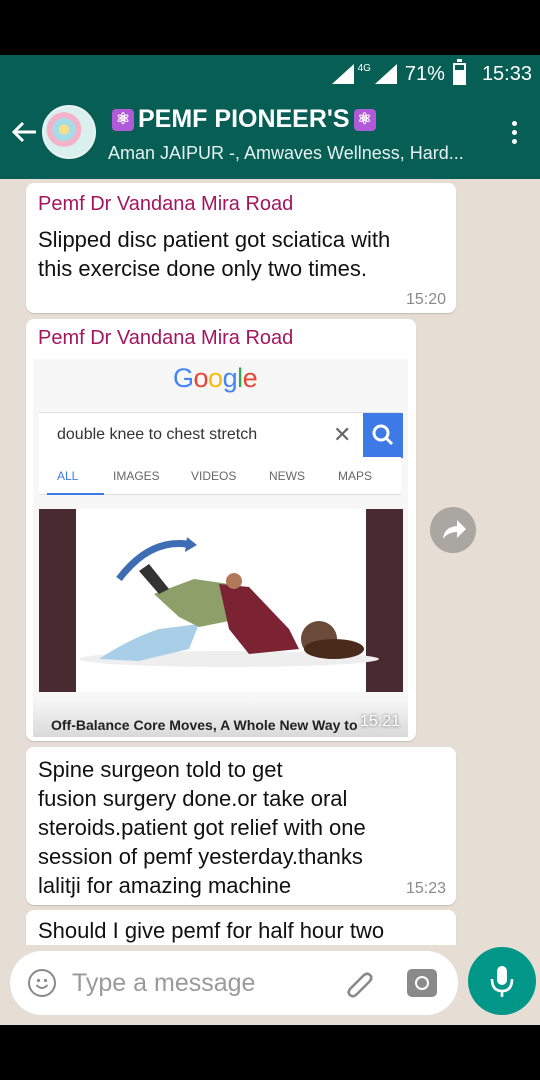 The width and height of the screenshot is (540, 1080). Describe the element at coordinates (270, 1052) in the screenshot. I see `bottom-black-bar` at that location.